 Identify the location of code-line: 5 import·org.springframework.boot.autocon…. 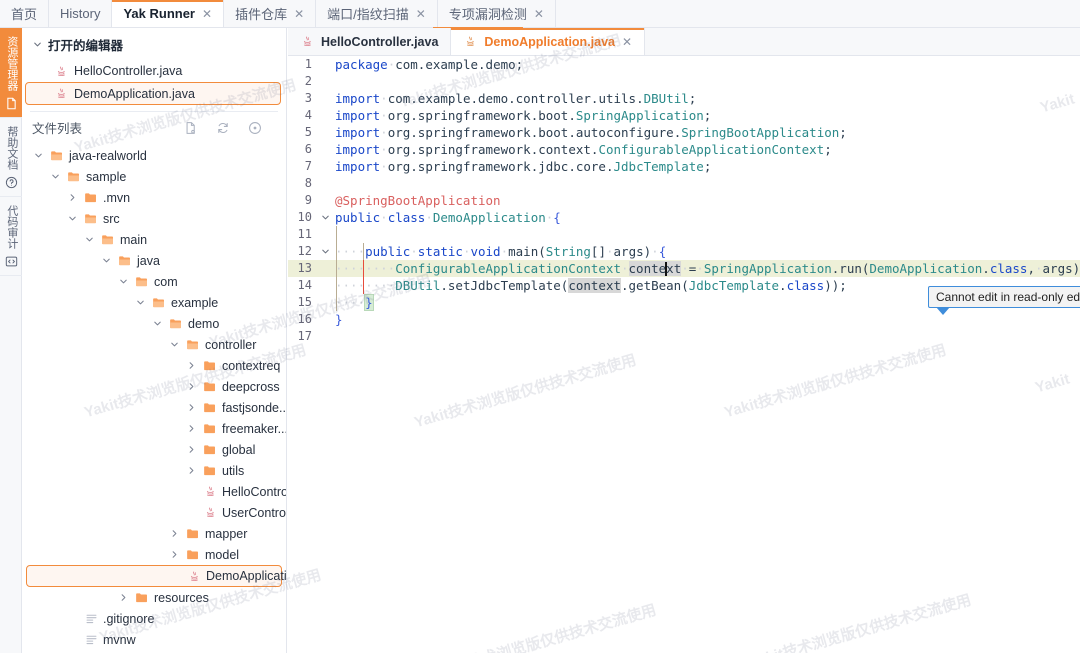
(684, 132).